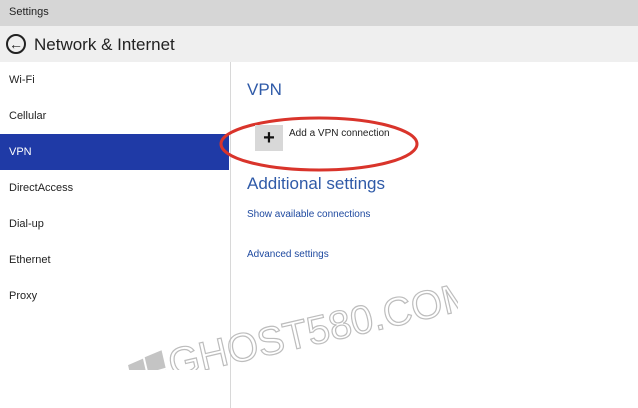 Image resolution: width=638 pixels, height=408 pixels. What do you see at coordinates (319, 44) in the screenshot?
I see `page-header: ← Network & Internet` at bounding box center [319, 44].